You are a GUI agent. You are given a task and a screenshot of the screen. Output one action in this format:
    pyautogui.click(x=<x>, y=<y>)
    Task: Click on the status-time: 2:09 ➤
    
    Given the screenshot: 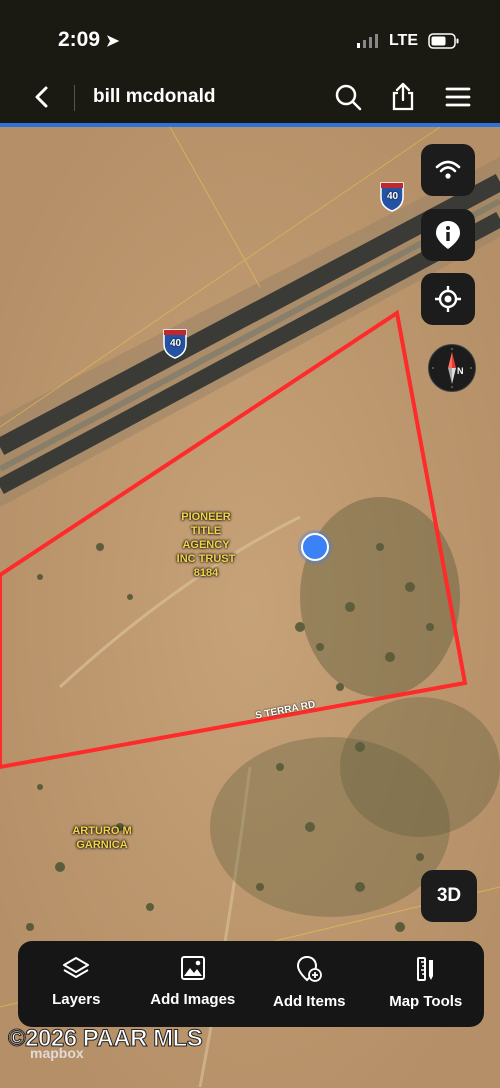 What is the action you would take?
    pyautogui.click(x=88, y=40)
    